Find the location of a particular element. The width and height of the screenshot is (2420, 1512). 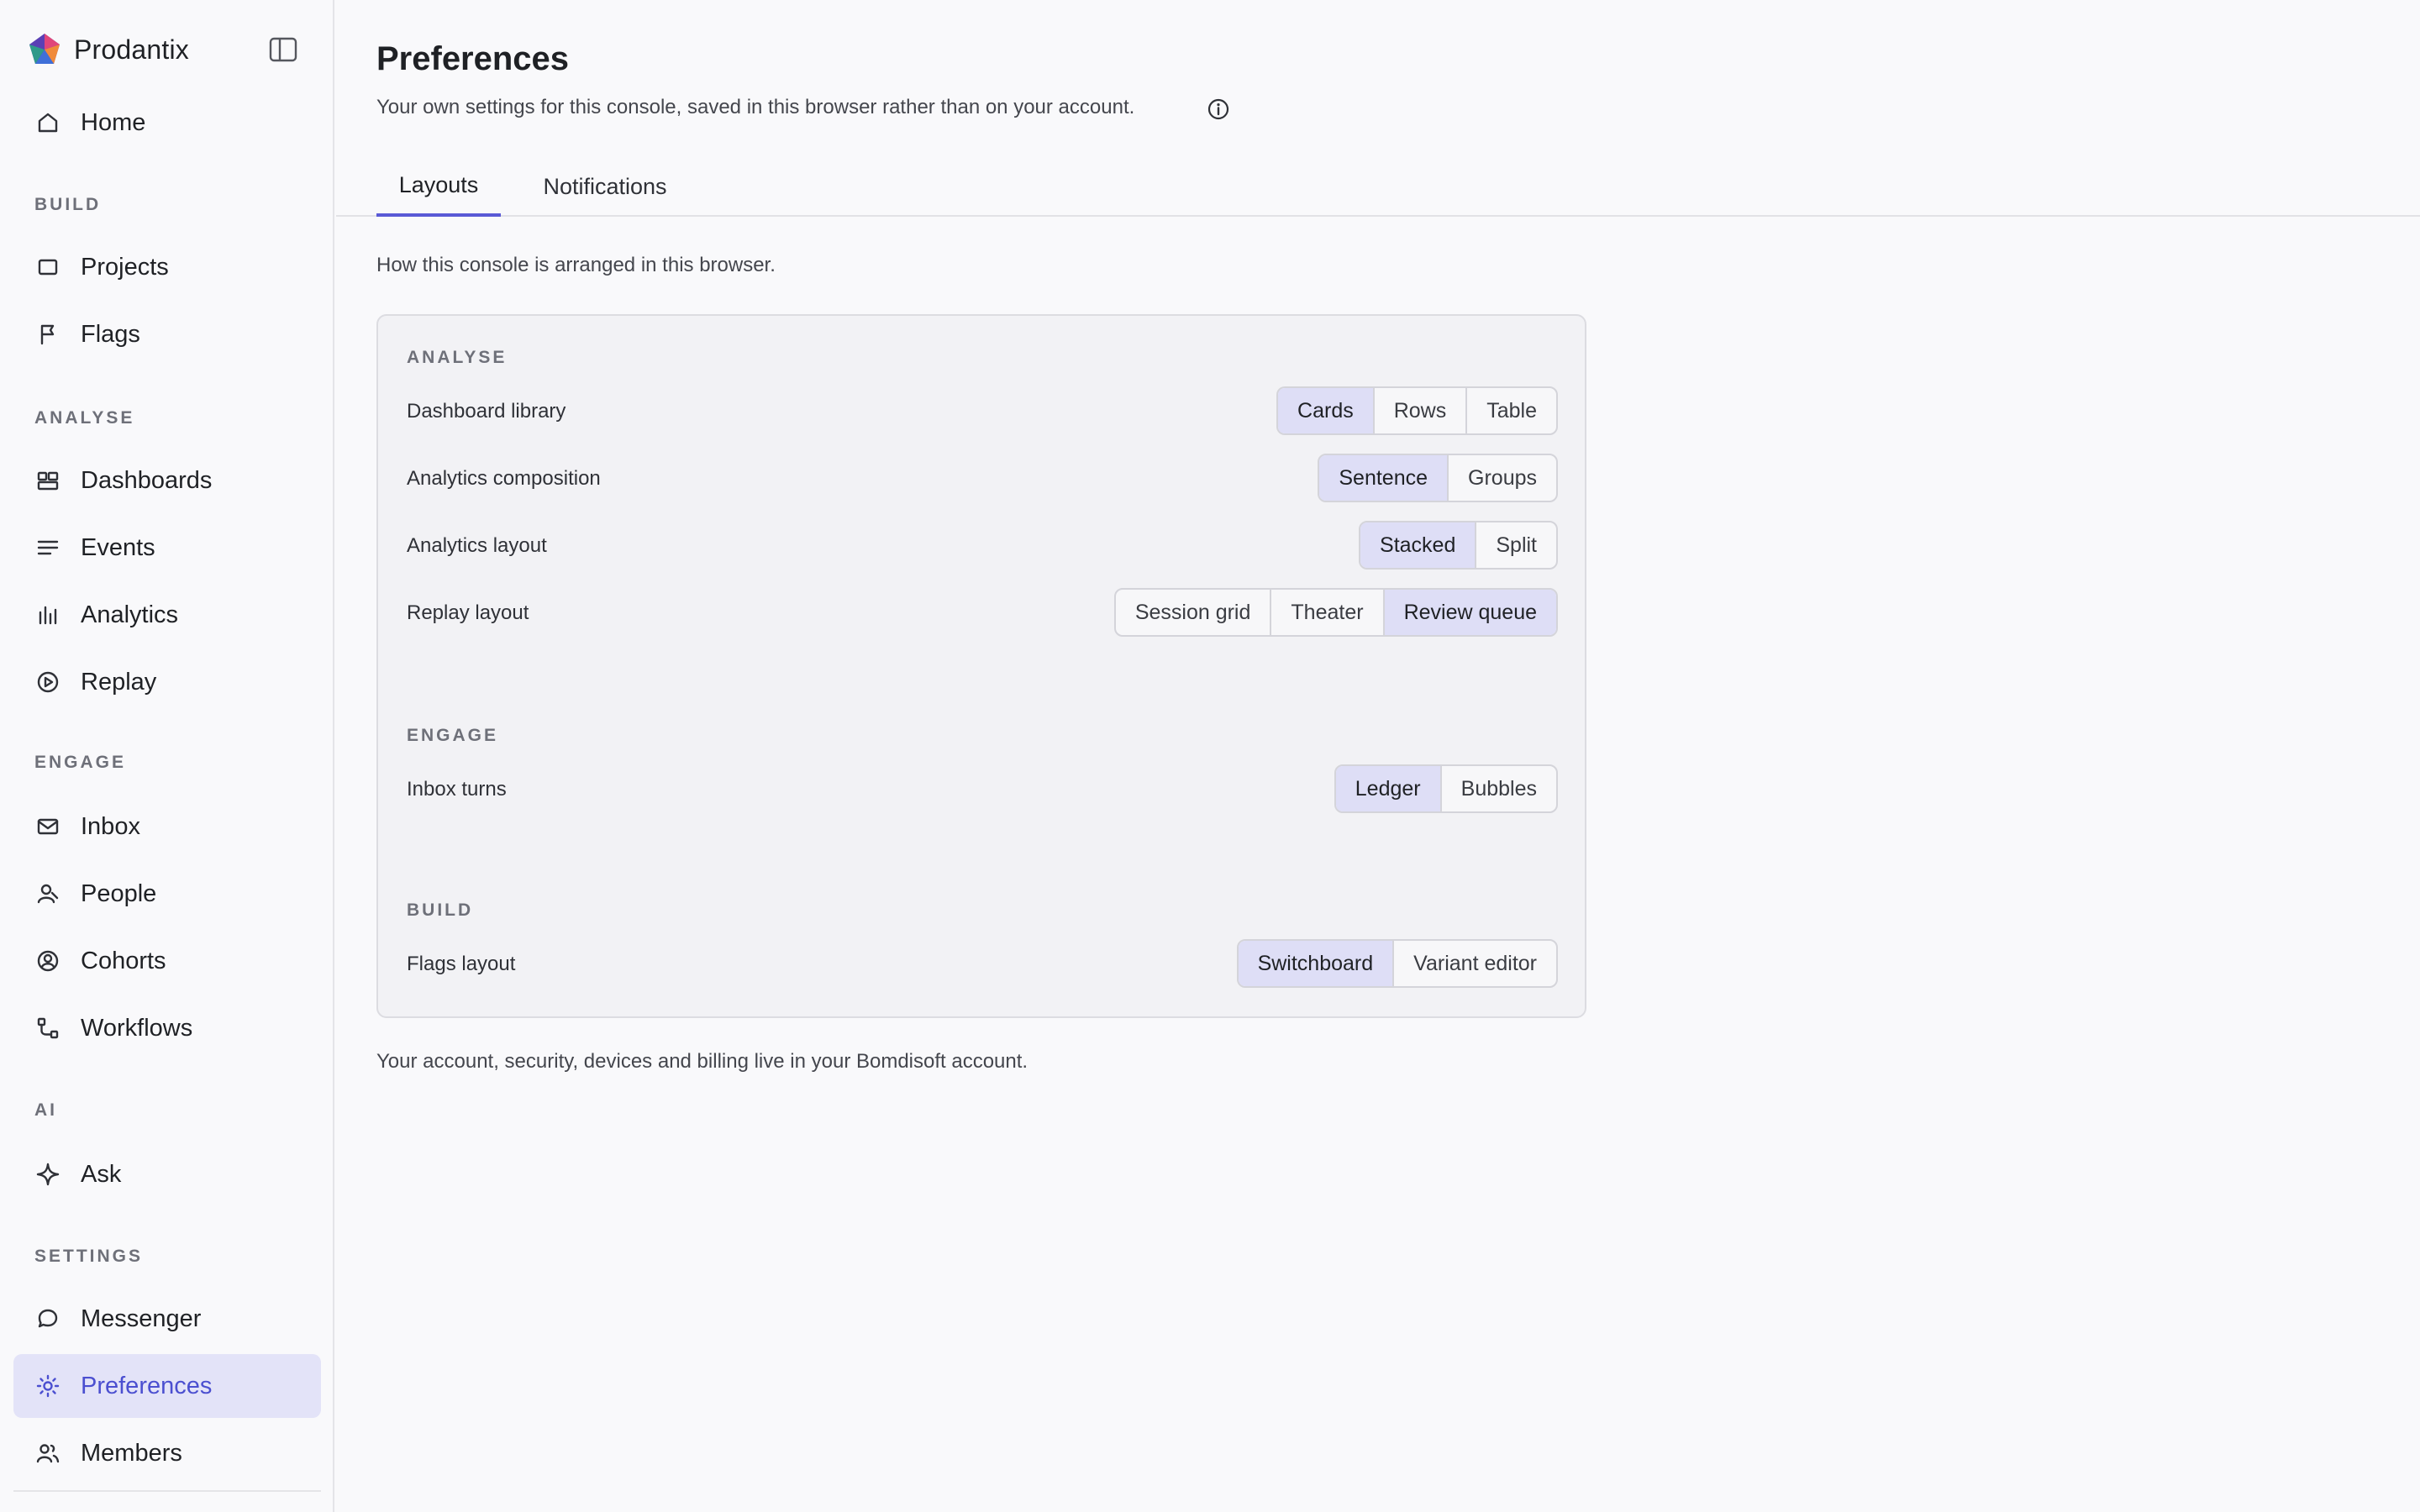

option-theater: Theater is located at coordinates (1328, 612).